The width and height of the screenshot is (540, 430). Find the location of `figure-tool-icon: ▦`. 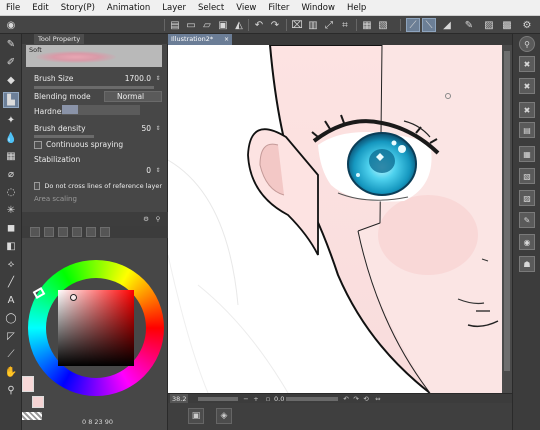

figure-tool-icon: ▦ is located at coordinates (11, 156).